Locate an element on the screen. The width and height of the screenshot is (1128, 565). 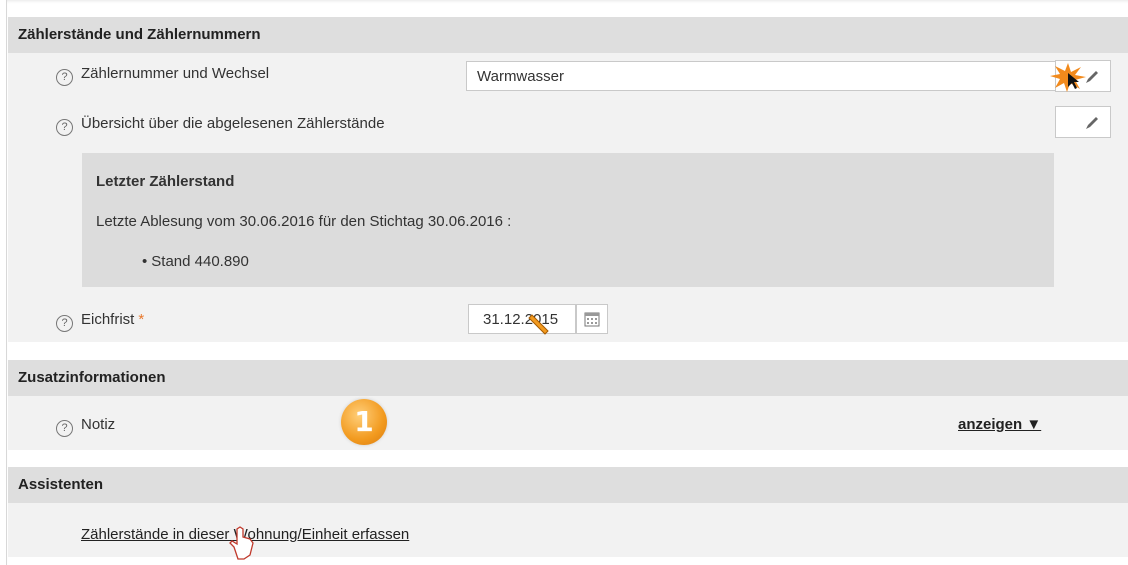
meter-number-field: Warmwasser is located at coordinates (761, 76).